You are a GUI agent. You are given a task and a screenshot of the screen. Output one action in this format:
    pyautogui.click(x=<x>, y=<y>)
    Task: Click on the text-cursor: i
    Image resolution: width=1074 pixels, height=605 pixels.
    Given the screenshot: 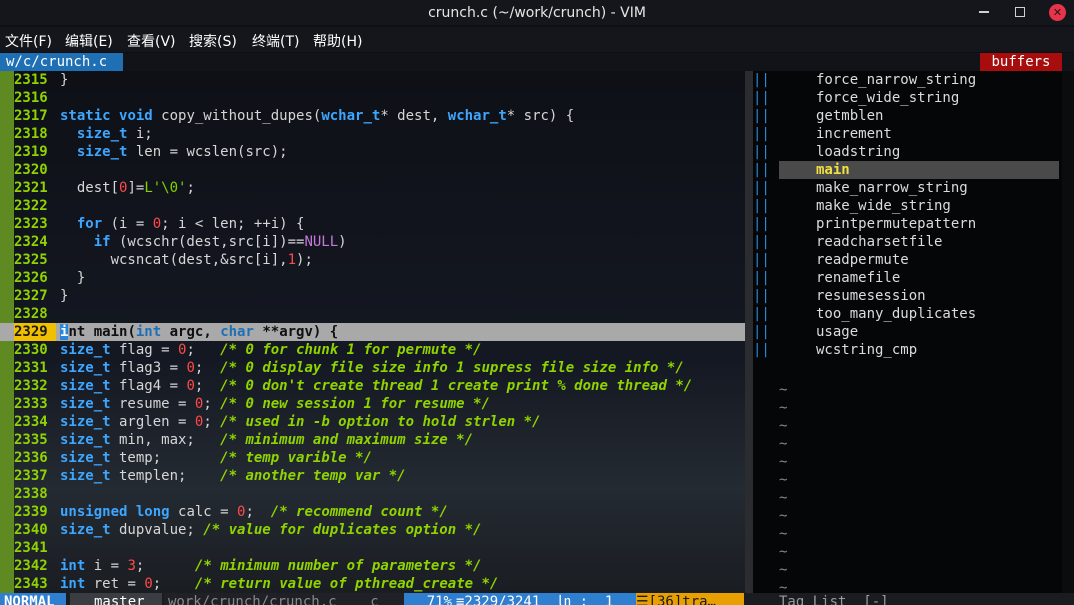 What is the action you would take?
    pyautogui.click(x=64, y=332)
    